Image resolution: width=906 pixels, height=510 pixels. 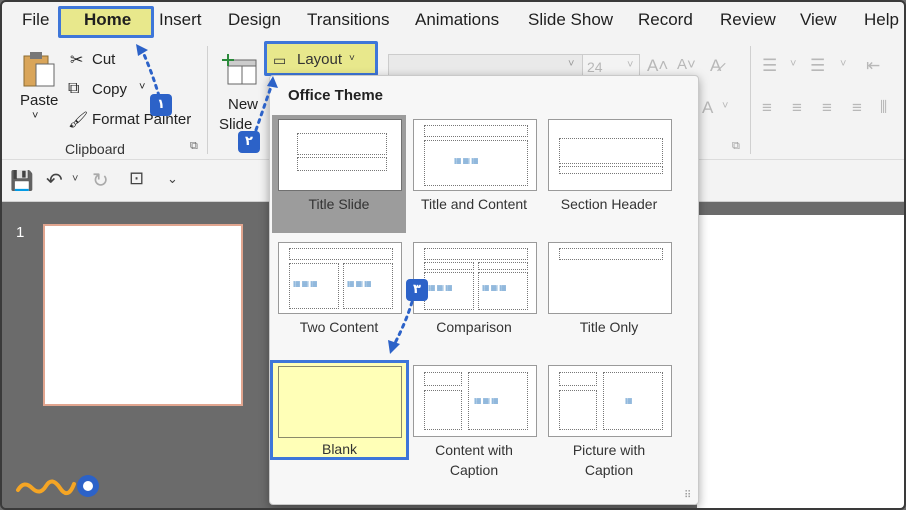 I want to click on slide-thumbnail, so click(x=143, y=315).